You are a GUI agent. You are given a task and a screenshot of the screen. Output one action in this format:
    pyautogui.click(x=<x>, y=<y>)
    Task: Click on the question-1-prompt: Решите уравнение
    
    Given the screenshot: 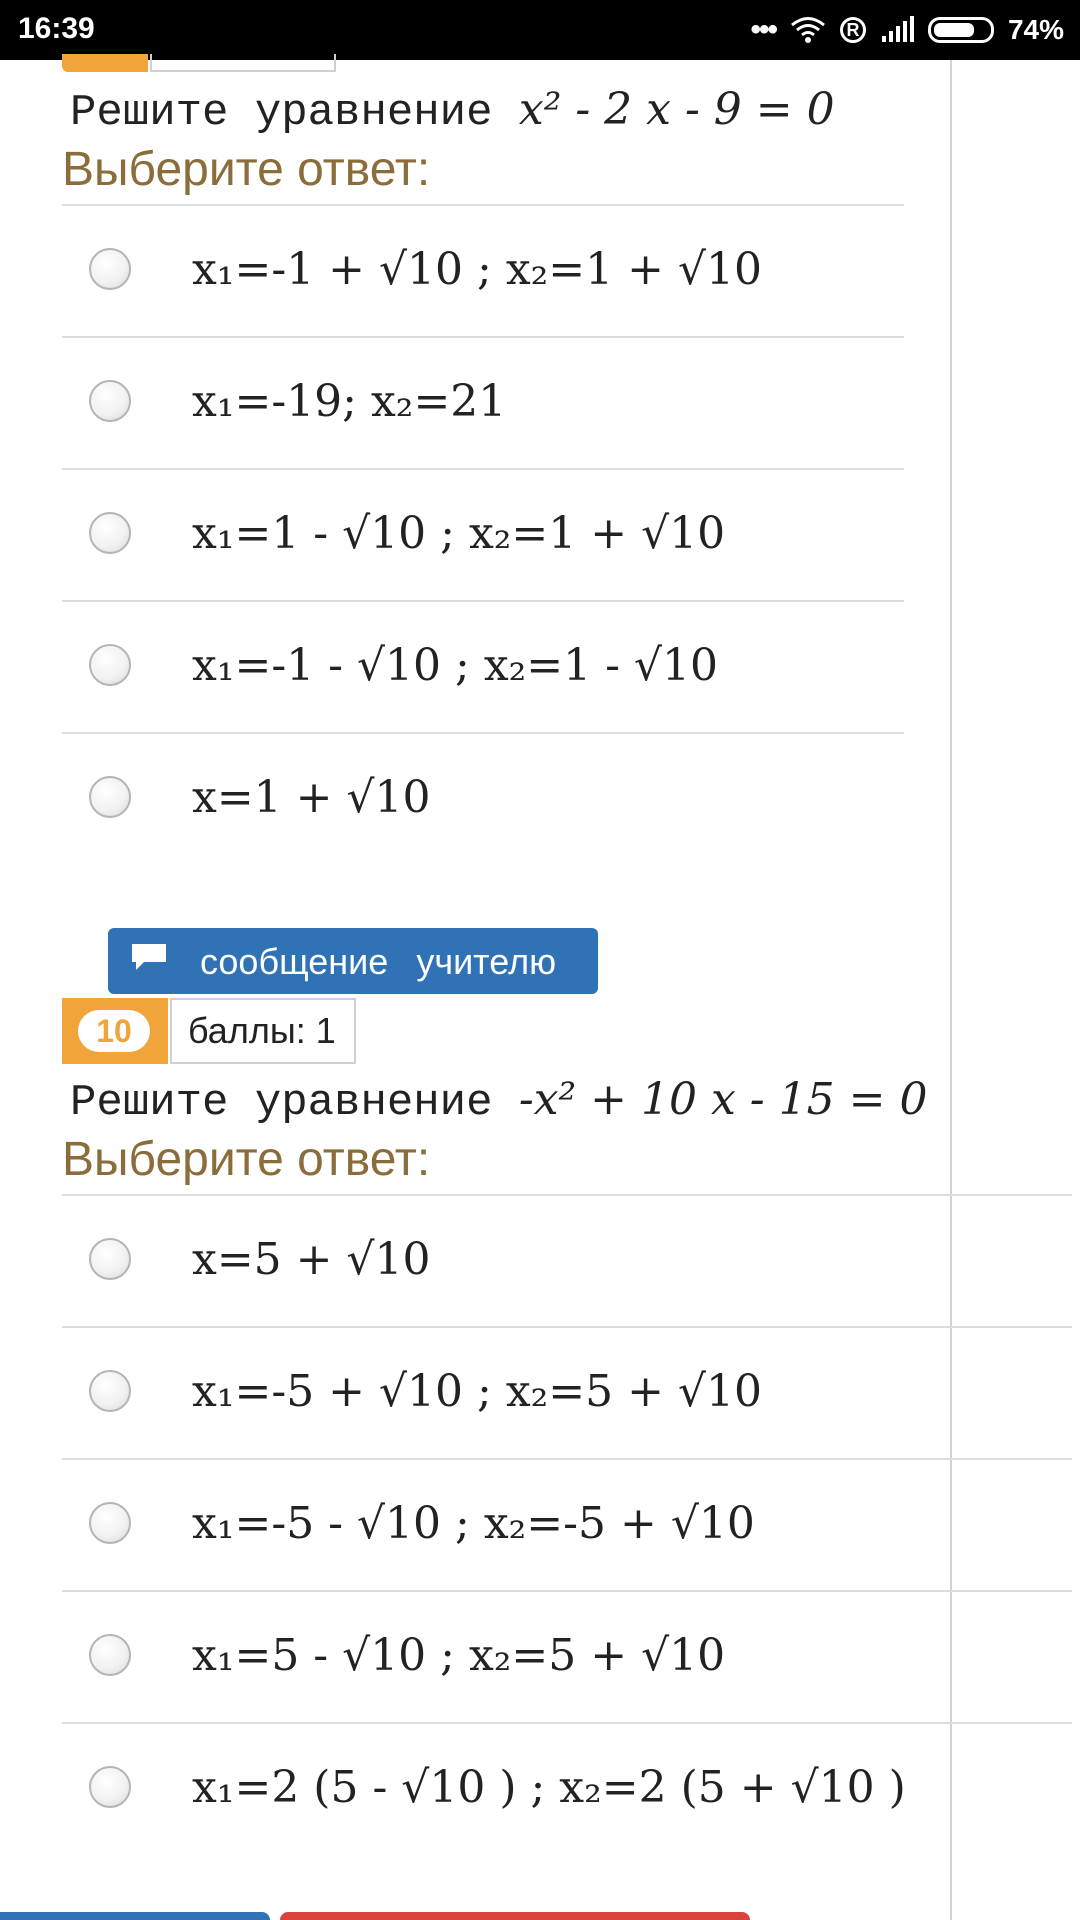 What is the action you would take?
    pyautogui.click(x=281, y=113)
    